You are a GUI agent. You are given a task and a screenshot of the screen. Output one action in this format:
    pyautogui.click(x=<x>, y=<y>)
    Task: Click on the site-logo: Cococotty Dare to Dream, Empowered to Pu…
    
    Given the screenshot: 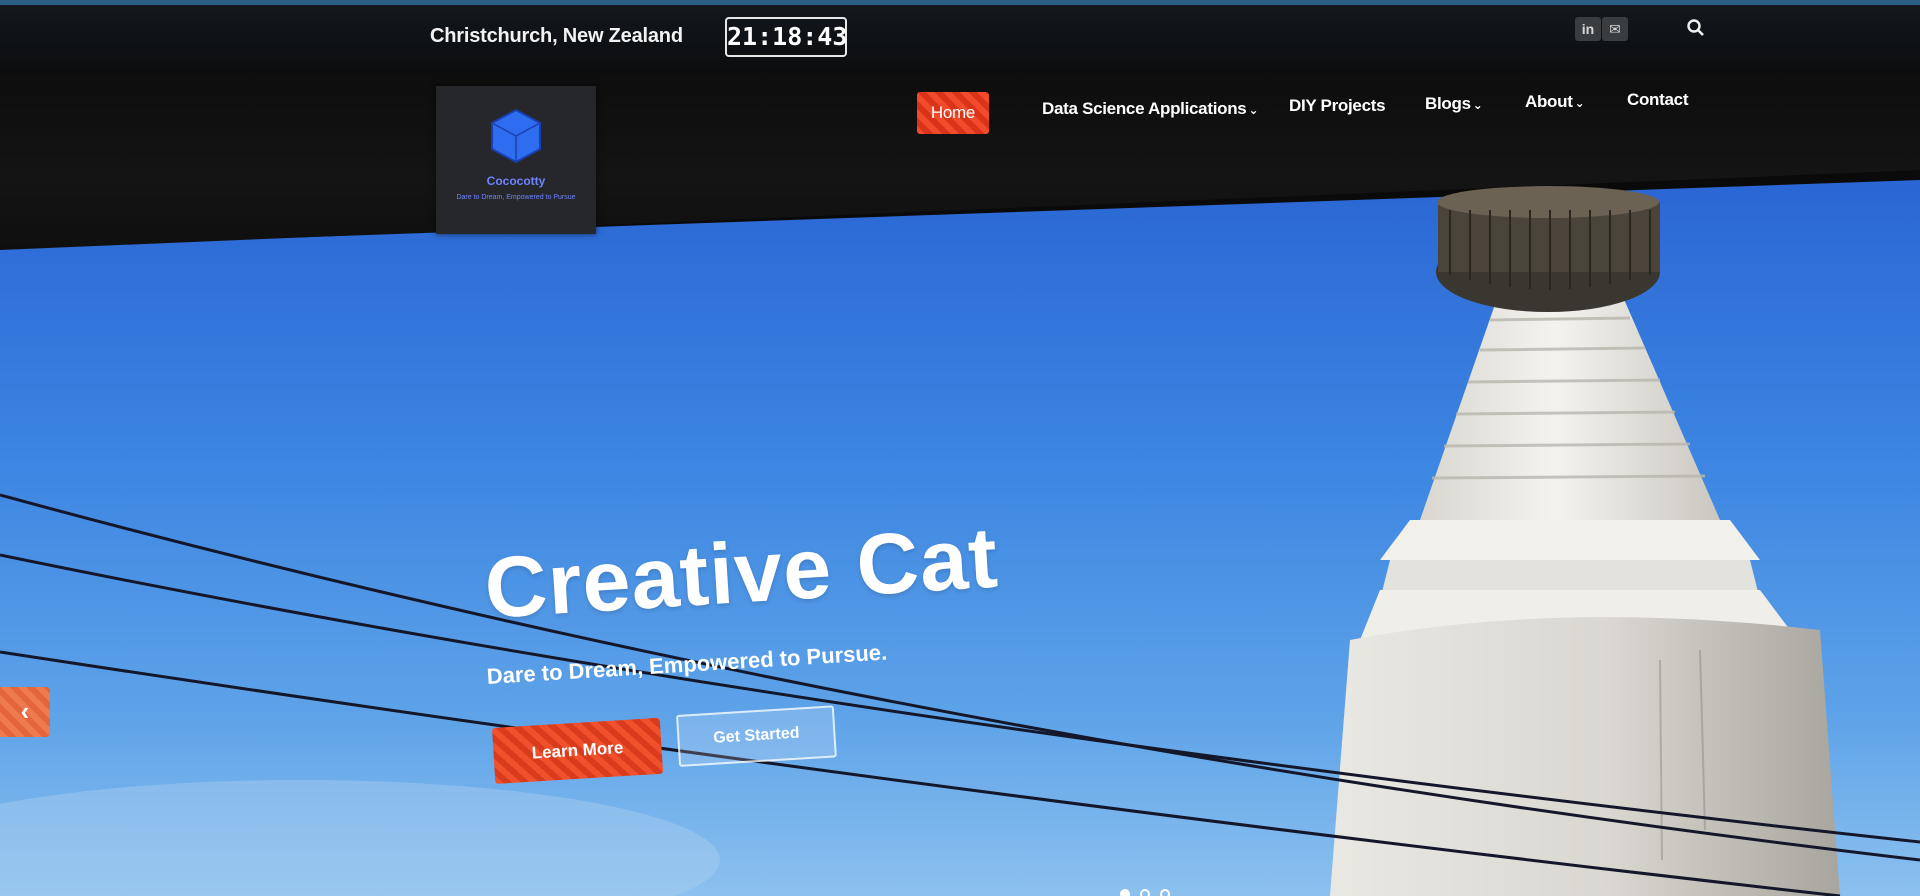 What is the action you would take?
    pyautogui.click(x=516, y=160)
    